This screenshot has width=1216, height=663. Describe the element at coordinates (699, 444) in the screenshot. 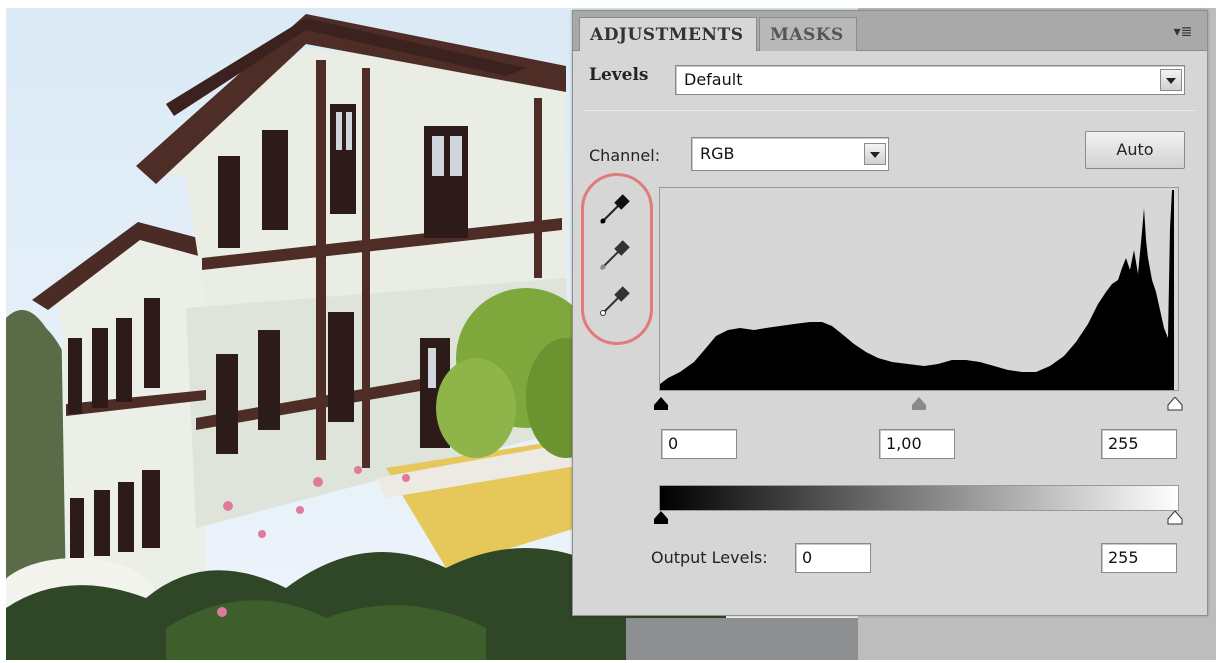

I see `input-black-field: 0` at that location.